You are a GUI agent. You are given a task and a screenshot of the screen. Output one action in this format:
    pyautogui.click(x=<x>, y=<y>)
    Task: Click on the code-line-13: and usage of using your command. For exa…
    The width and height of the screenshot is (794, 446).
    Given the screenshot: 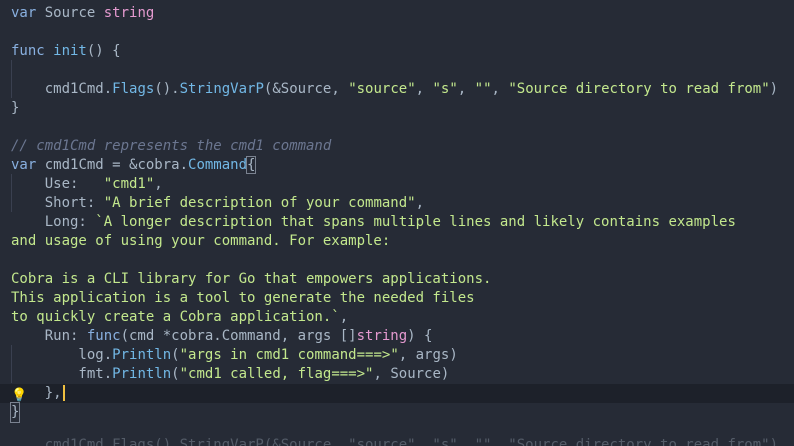 What is the action you would take?
    pyautogui.click(x=397, y=241)
    